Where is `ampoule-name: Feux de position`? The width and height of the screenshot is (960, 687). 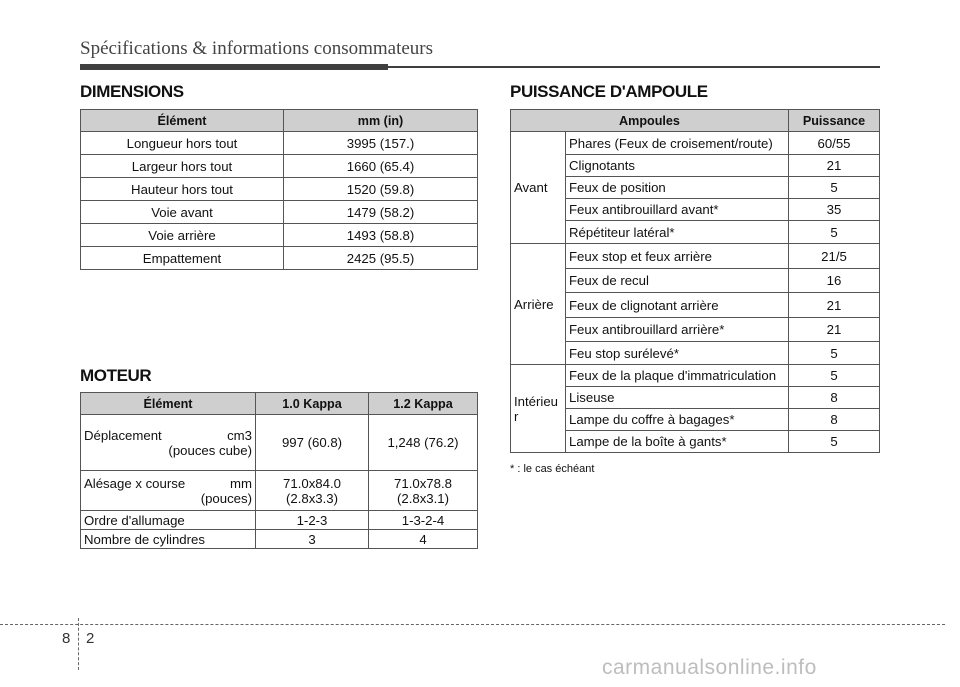
ampoule-name: Feux de position is located at coordinates (677, 187).